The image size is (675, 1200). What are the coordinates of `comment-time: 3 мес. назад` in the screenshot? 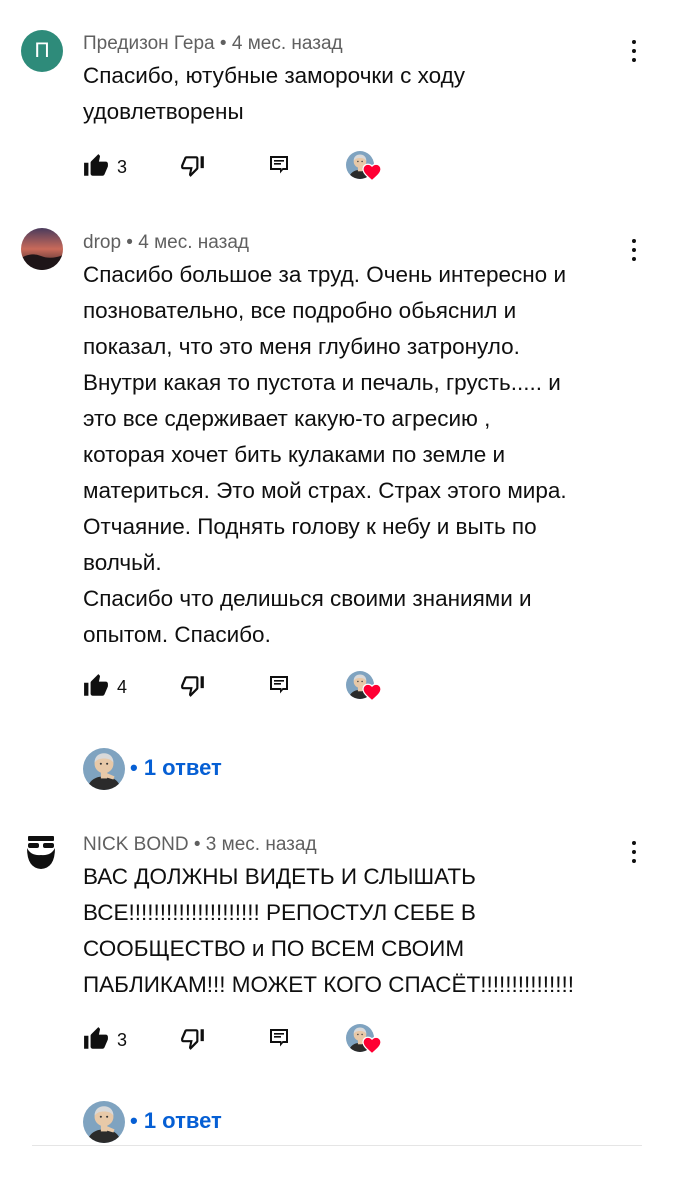 It's located at (261, 844).